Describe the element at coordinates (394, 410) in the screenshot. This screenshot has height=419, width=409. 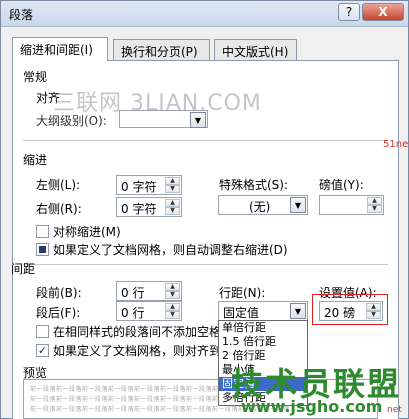
I see `watermark-net: net` at that location.